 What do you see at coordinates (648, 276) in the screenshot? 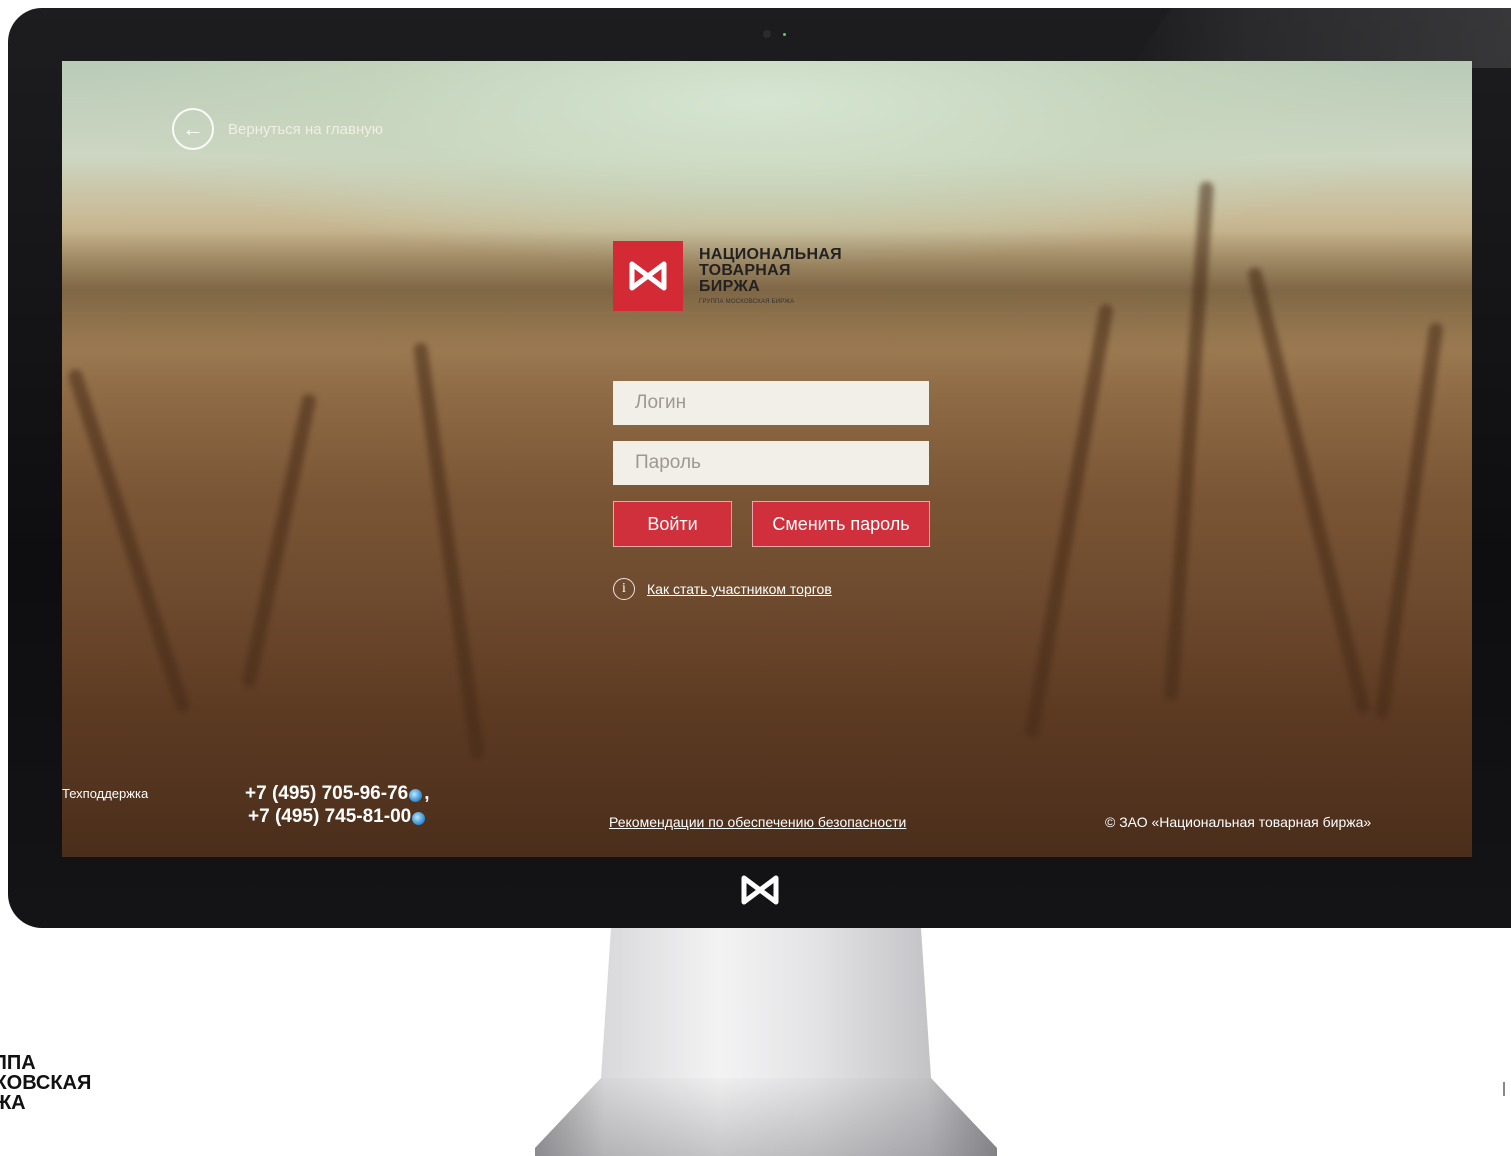
I see `logo-mark-icon` at bounding box center [648, 276].